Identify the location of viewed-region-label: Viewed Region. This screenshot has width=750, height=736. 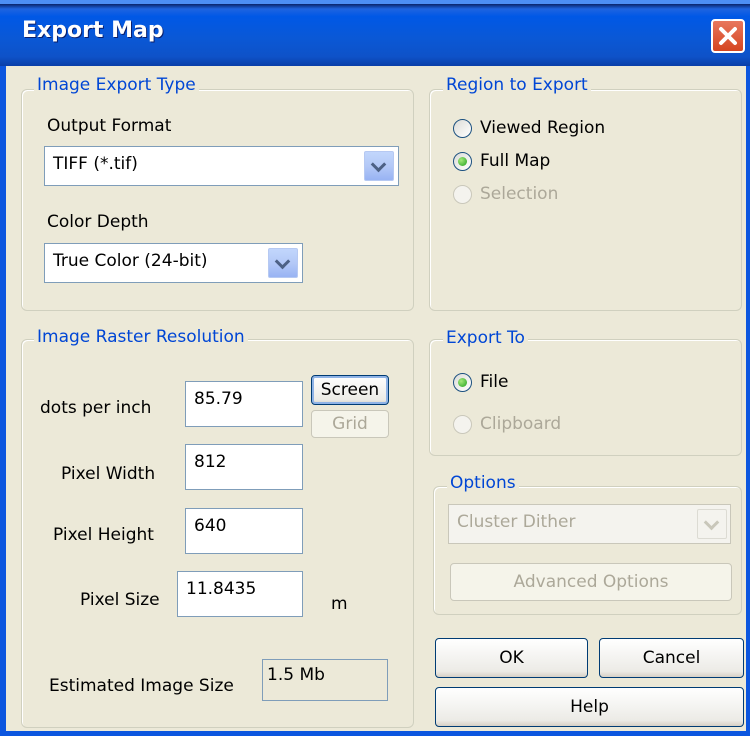
(543, 128).